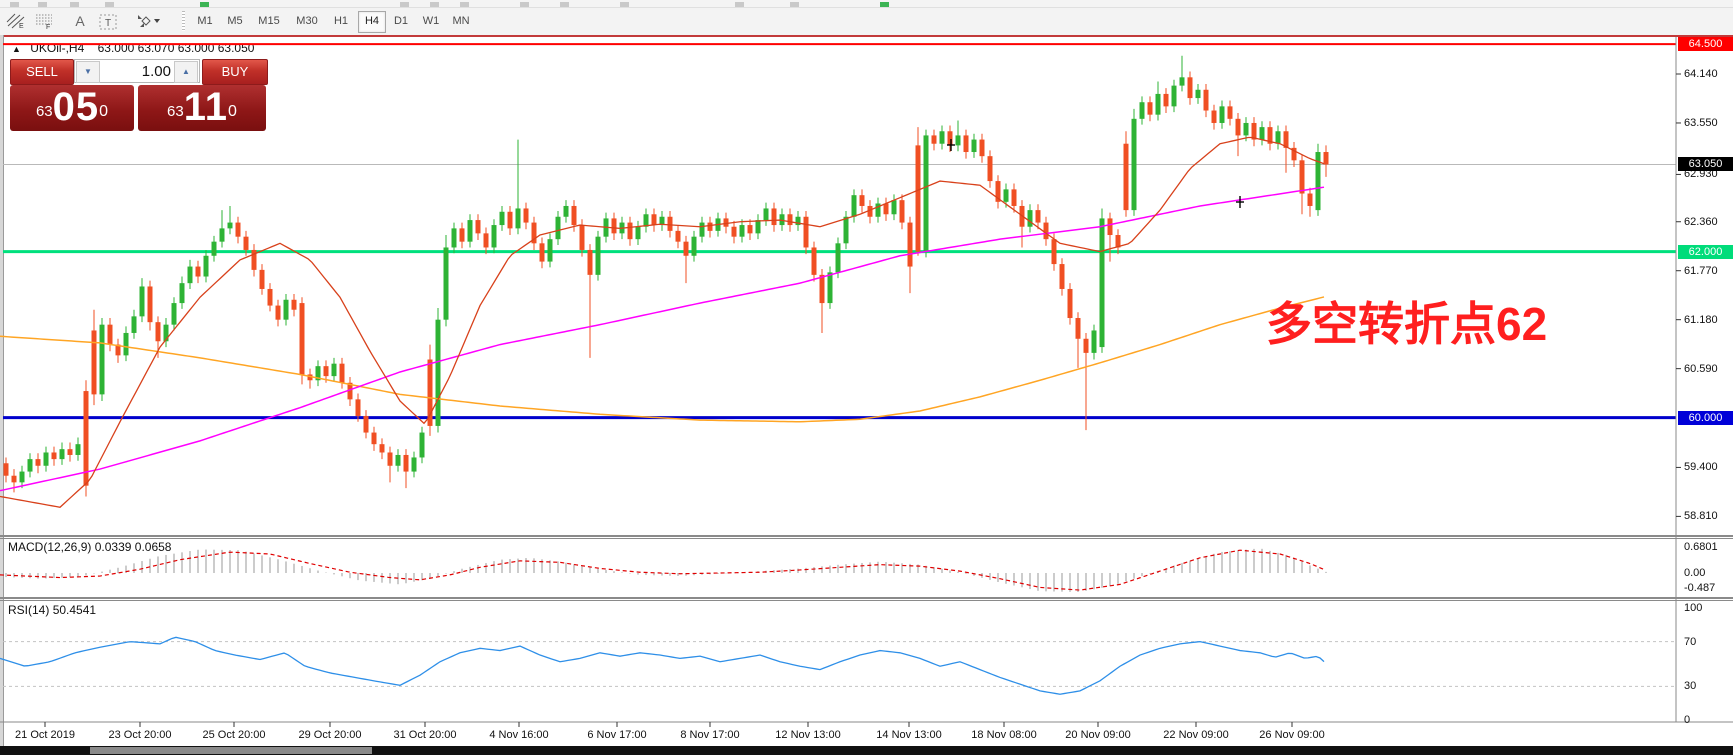 The width and height of the screenshot is (1733, 755). Describe the element at coordinates (1701, 221) in the screenshot. I see `price-axis-label: 62.360` at that location.